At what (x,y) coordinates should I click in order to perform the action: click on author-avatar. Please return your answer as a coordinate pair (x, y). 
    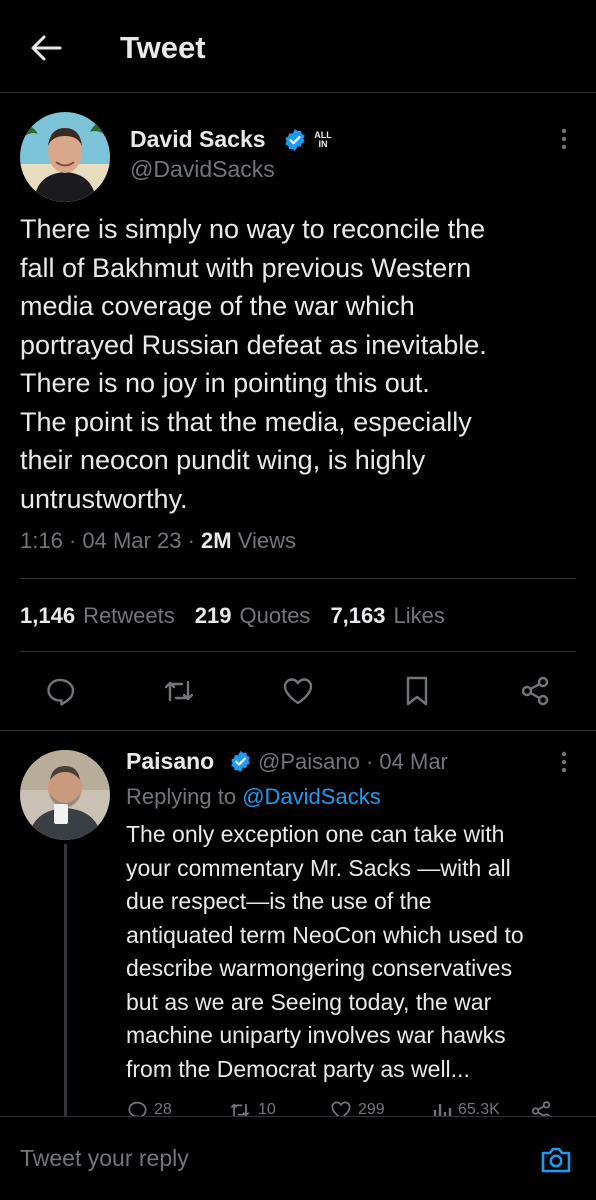
    Looking at the image, I should click on (65, 157).